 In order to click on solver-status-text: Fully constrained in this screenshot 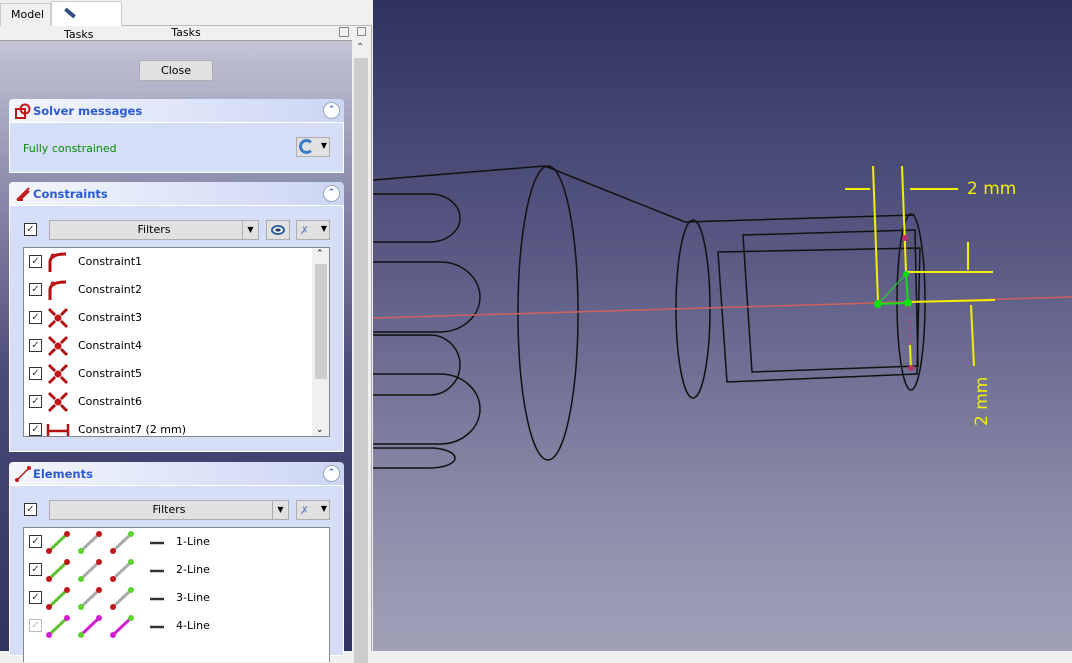, I will do `click(70, 148)`.